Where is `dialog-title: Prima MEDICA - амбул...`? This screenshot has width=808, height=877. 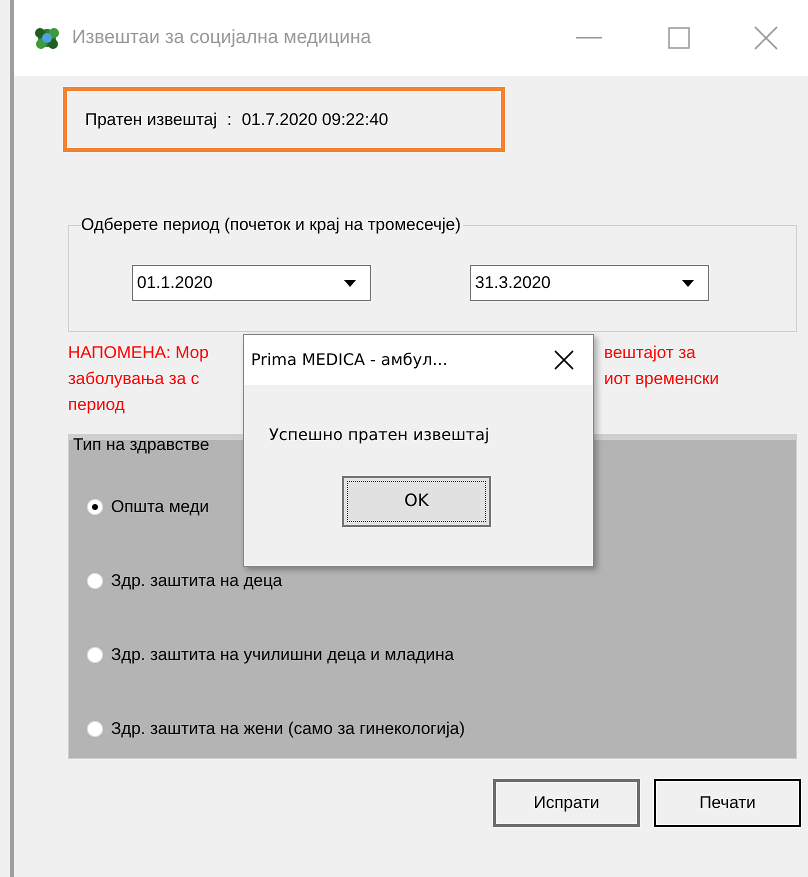
dialog-title: Prima MEDICA - амбул... is located at coordinates (349, 360).